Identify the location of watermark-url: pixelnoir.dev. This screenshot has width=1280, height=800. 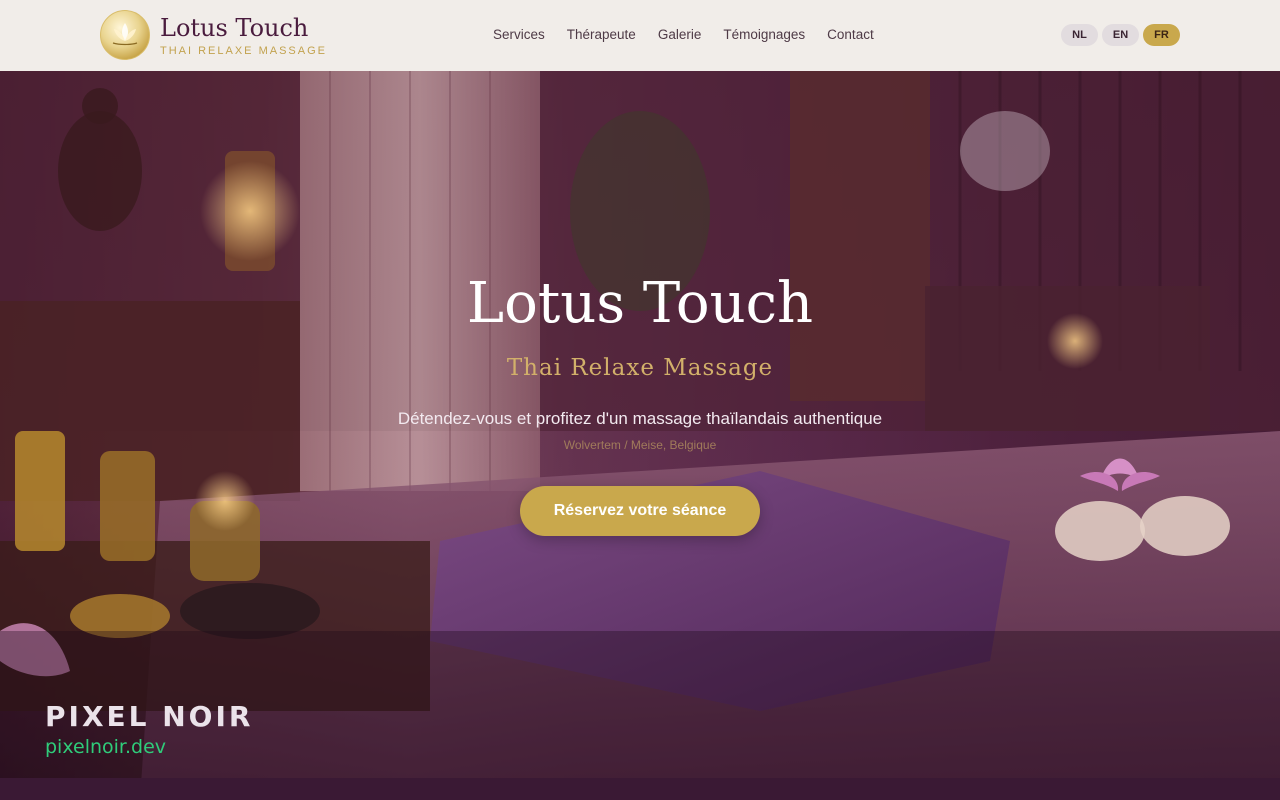
(106, 747).